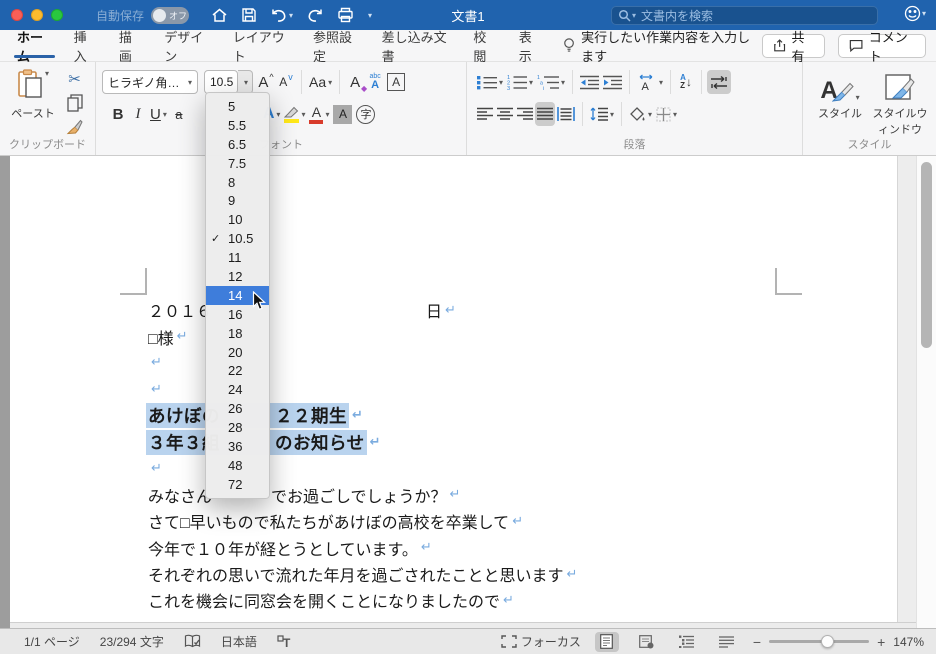 Image resolution: width=936 pixels, height=654 pixels. What do you see at coordinates (362, 548) in the screenshot?
I see `document-line: 今年で１０年が経とうとしています。 ↵` at bounding box center [362, 548].